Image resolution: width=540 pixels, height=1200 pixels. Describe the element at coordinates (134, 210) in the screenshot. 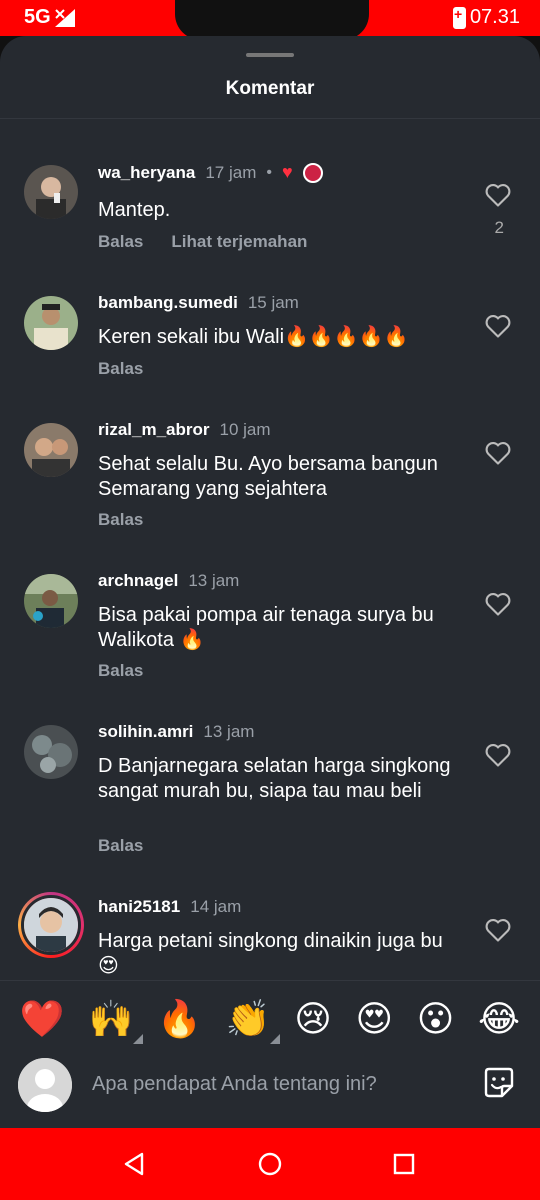

I see `comment-text: Mantep.` at that location.